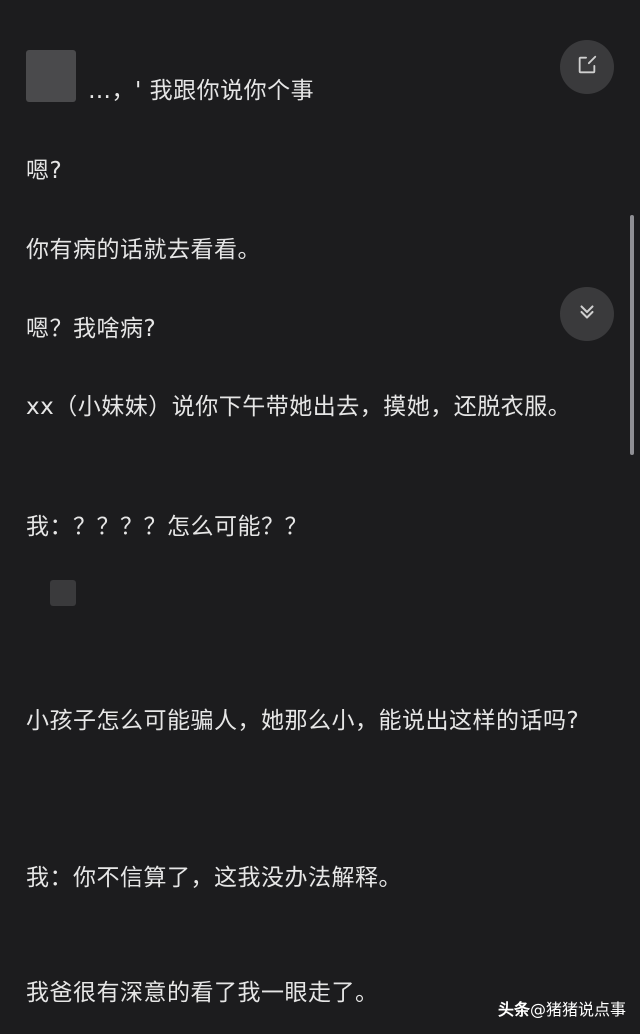 This screenshot has height=1034, width=640. Describe the element at coordinates (201, 91) in the screenshot. I see `message-line-1: …，' 我跟你说你个事` at that location.